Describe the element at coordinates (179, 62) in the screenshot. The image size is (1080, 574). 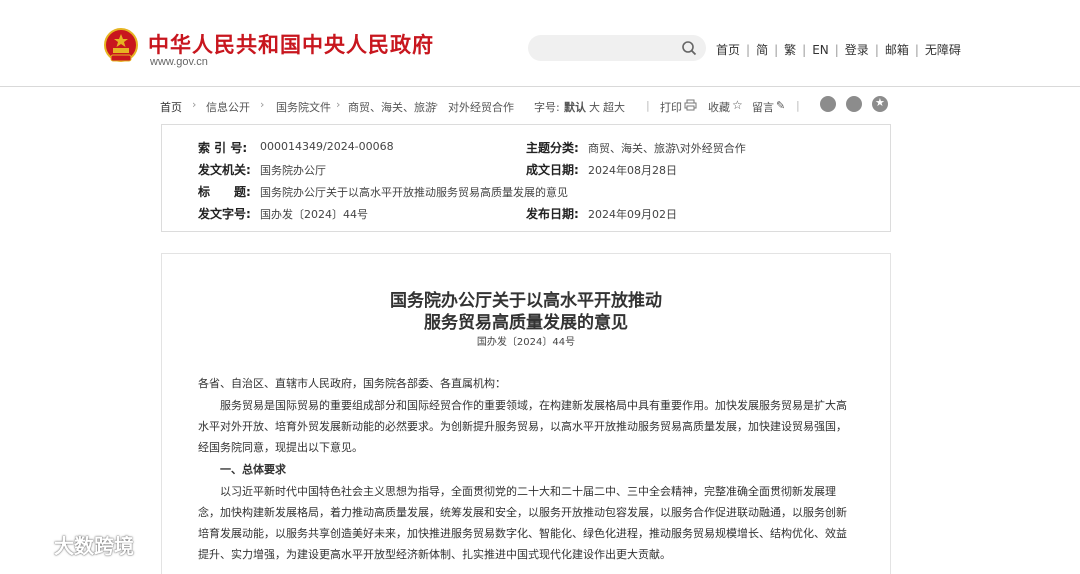
I see `site-url: www.gov.cn` at that location.